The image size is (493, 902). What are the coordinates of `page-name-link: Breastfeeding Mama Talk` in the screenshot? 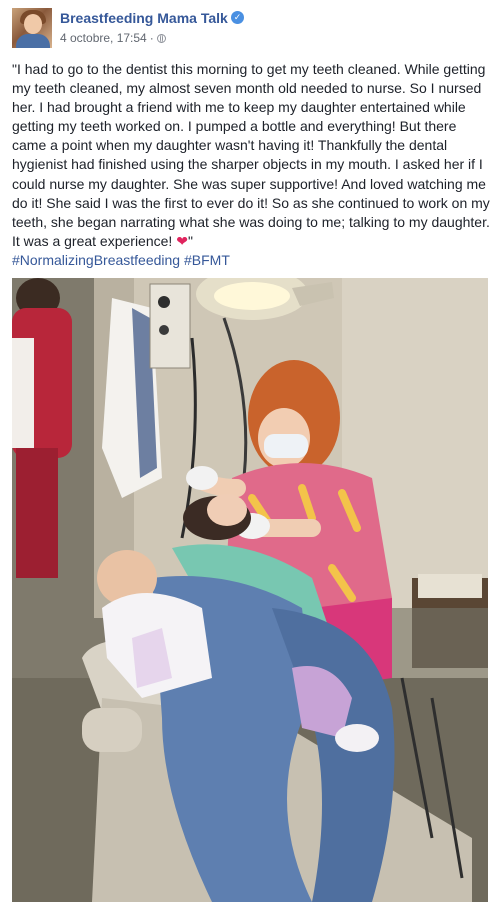 It's located at (144, 18).